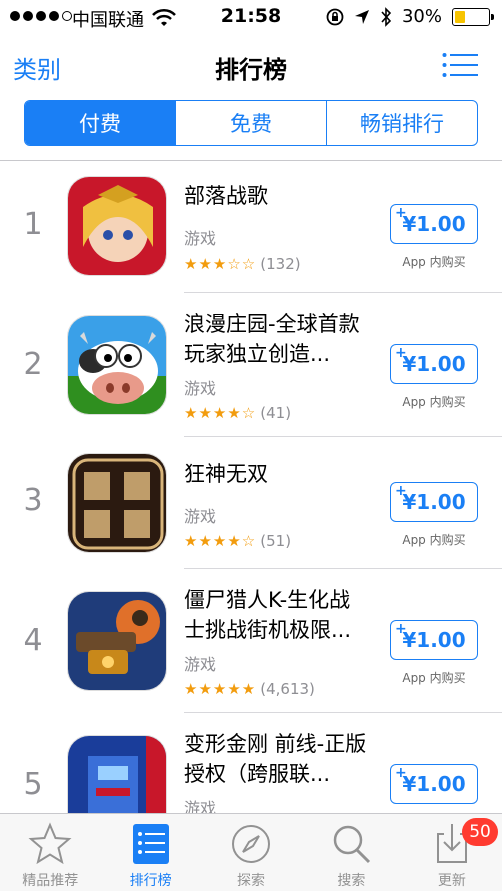  I want to click on page-title: 排行榜, so click(251, 70).